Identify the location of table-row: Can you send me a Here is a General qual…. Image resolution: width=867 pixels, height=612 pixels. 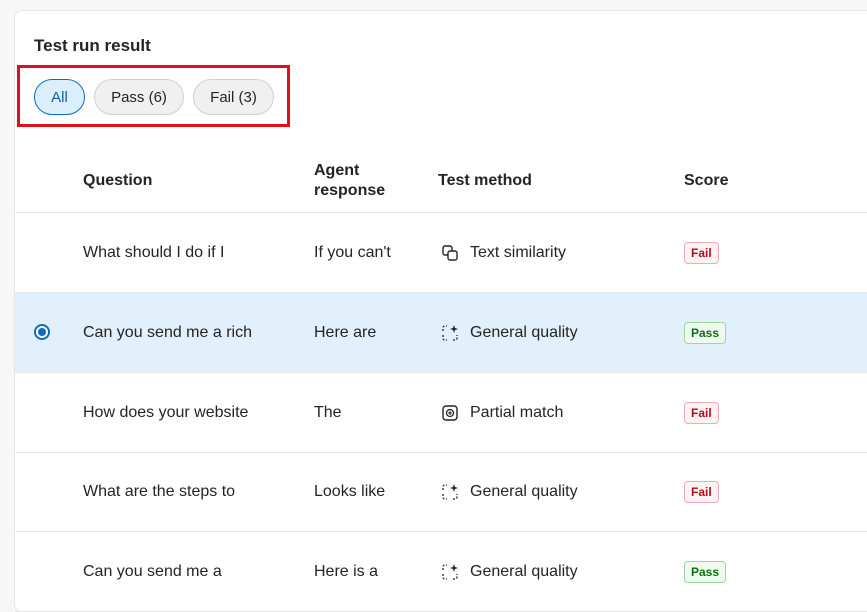
(441, 572).